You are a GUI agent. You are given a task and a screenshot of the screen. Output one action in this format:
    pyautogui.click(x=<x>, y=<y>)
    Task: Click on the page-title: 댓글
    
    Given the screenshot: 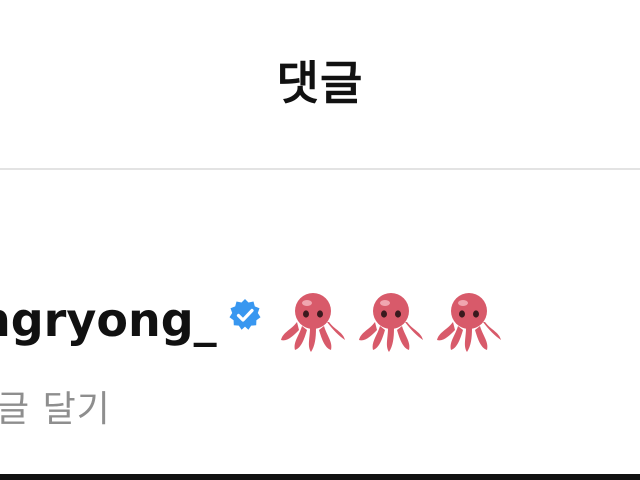 What is the action you would take?
    pyautogui.click(x=320, y=83)
    